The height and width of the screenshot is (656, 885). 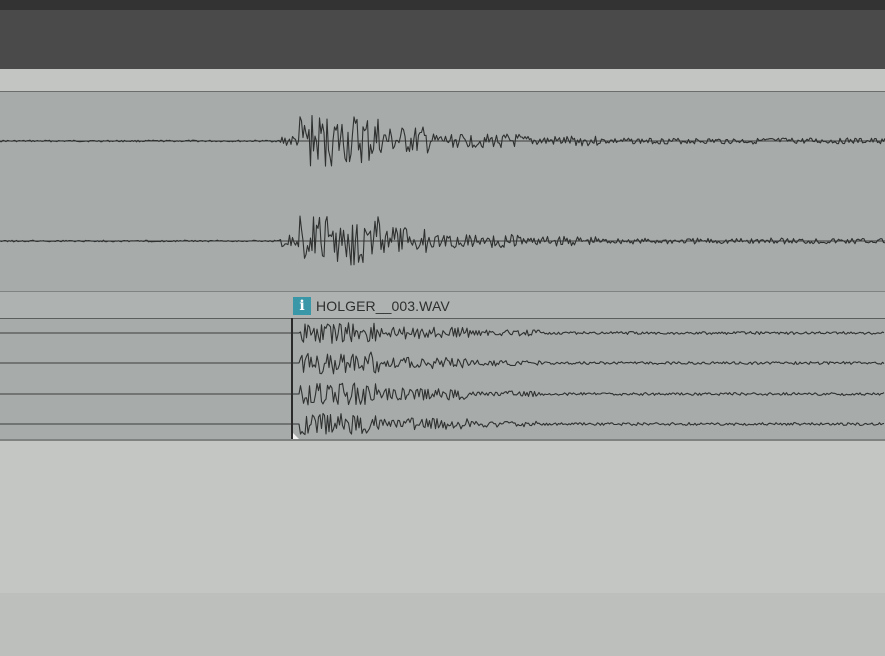 What do you see at coordinates (302, 306) in the screenshot?
I see `info-icon: i` at bounding box center [302, 306].